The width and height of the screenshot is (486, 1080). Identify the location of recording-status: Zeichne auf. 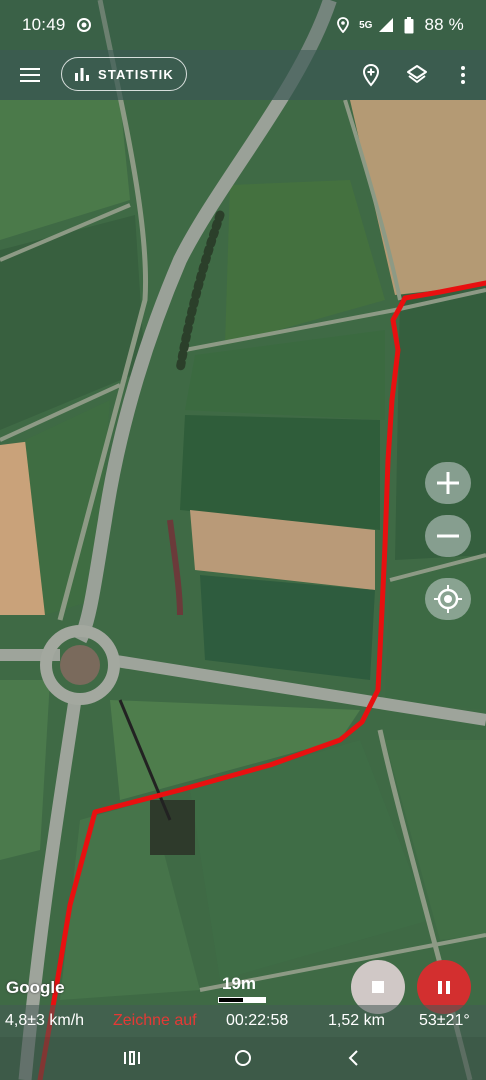
(155, 1020).